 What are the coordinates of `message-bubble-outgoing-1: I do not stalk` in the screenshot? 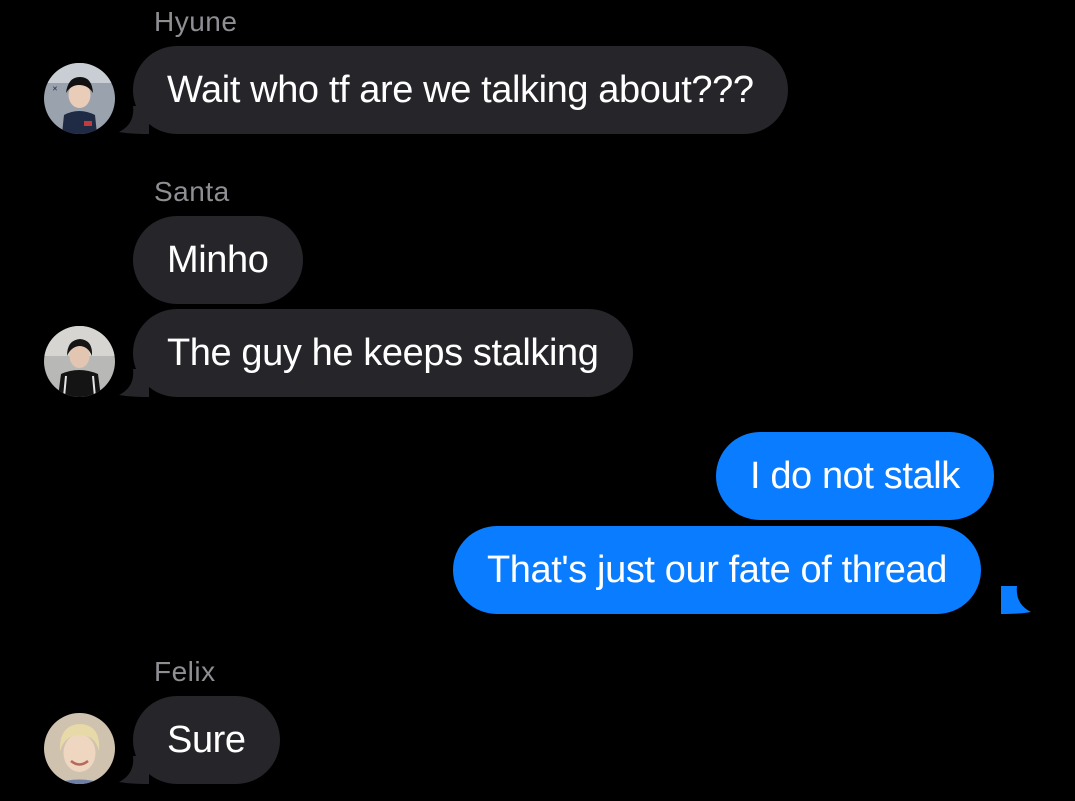 It's located at (855, 476).